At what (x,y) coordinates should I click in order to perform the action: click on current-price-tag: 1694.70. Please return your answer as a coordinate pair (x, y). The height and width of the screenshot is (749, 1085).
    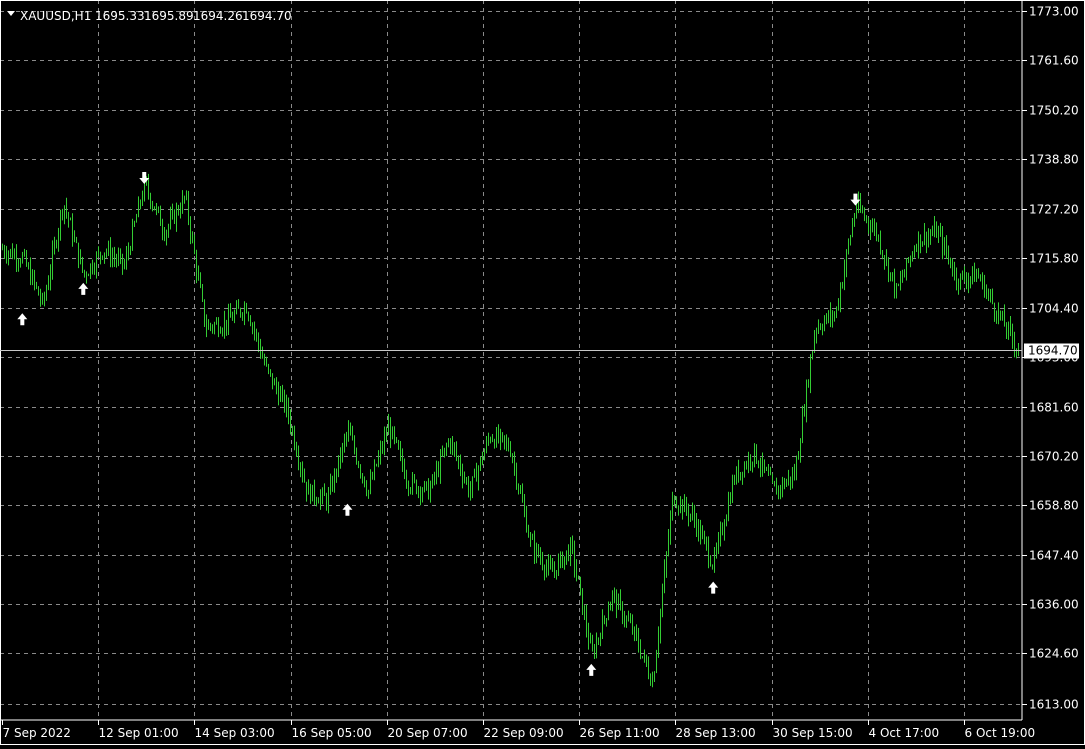
    Looking at the image, I should click on (1051, 351).